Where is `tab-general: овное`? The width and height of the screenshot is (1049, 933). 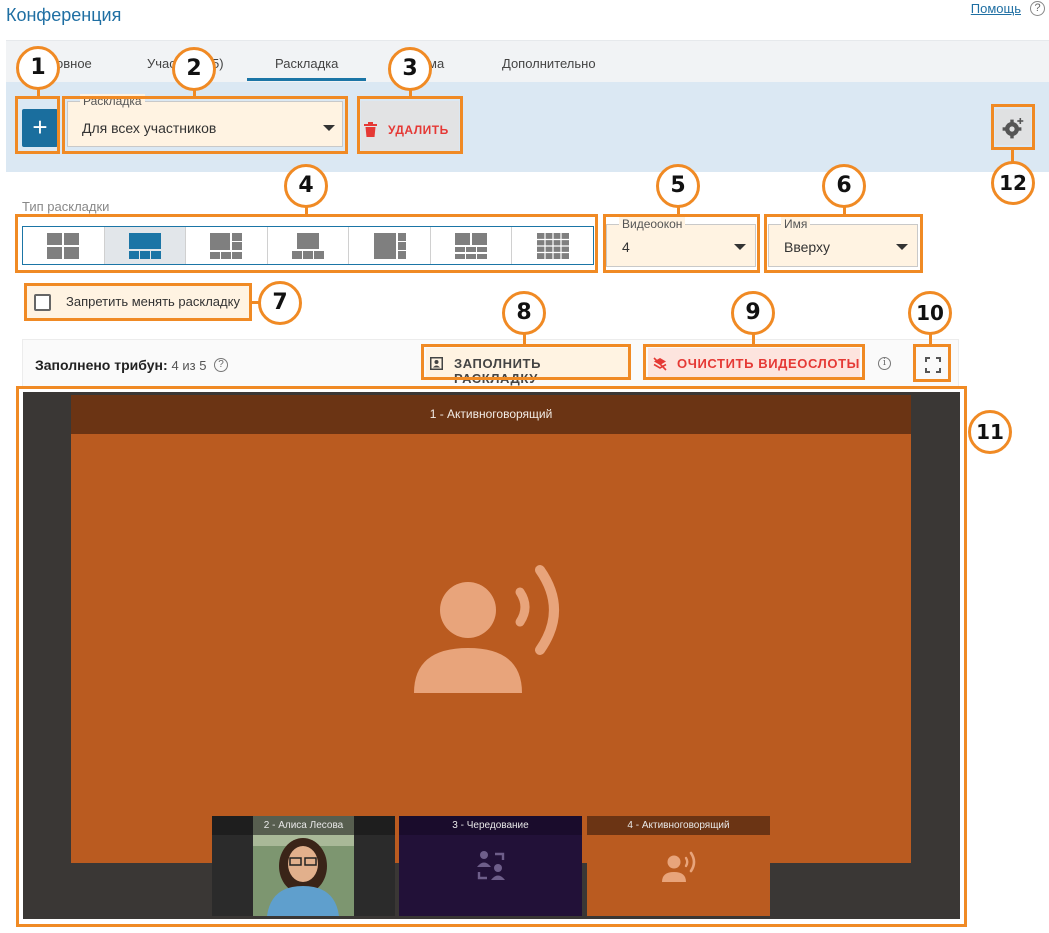 tab-general: овное is located at coordinates (74, 63).